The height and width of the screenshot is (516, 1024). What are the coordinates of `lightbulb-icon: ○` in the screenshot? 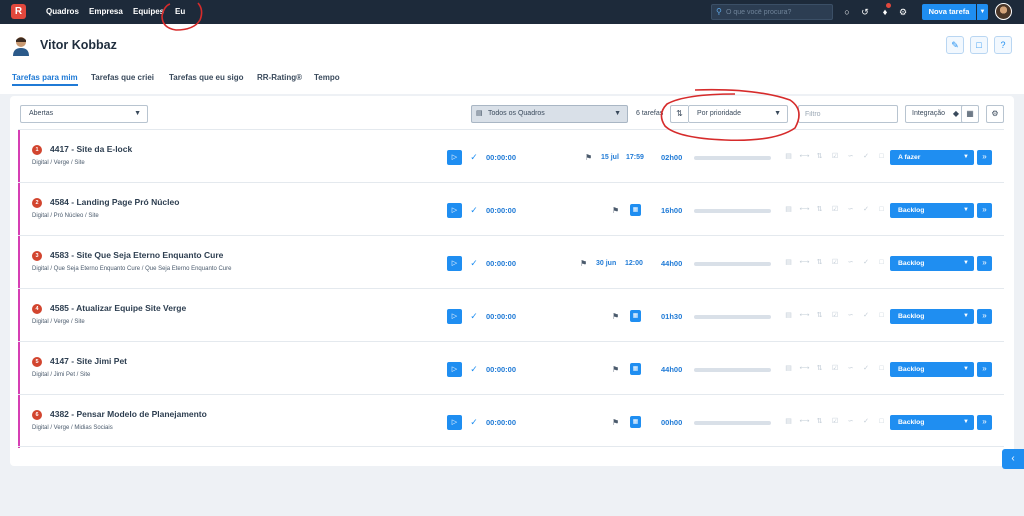 It's located at (847, 12).